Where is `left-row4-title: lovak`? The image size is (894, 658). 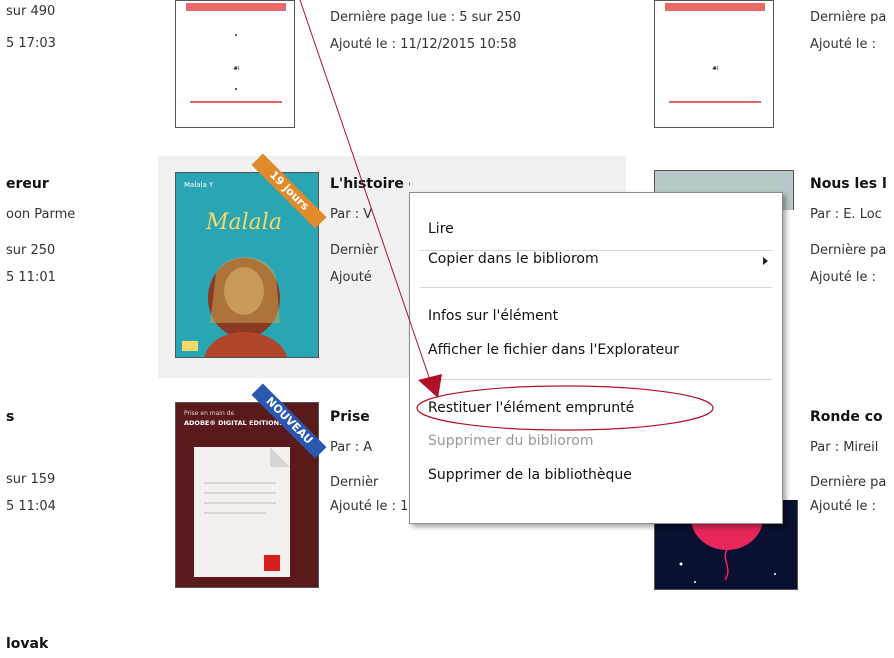 left-row4-title: lovak is located at coordinates (27, 644).